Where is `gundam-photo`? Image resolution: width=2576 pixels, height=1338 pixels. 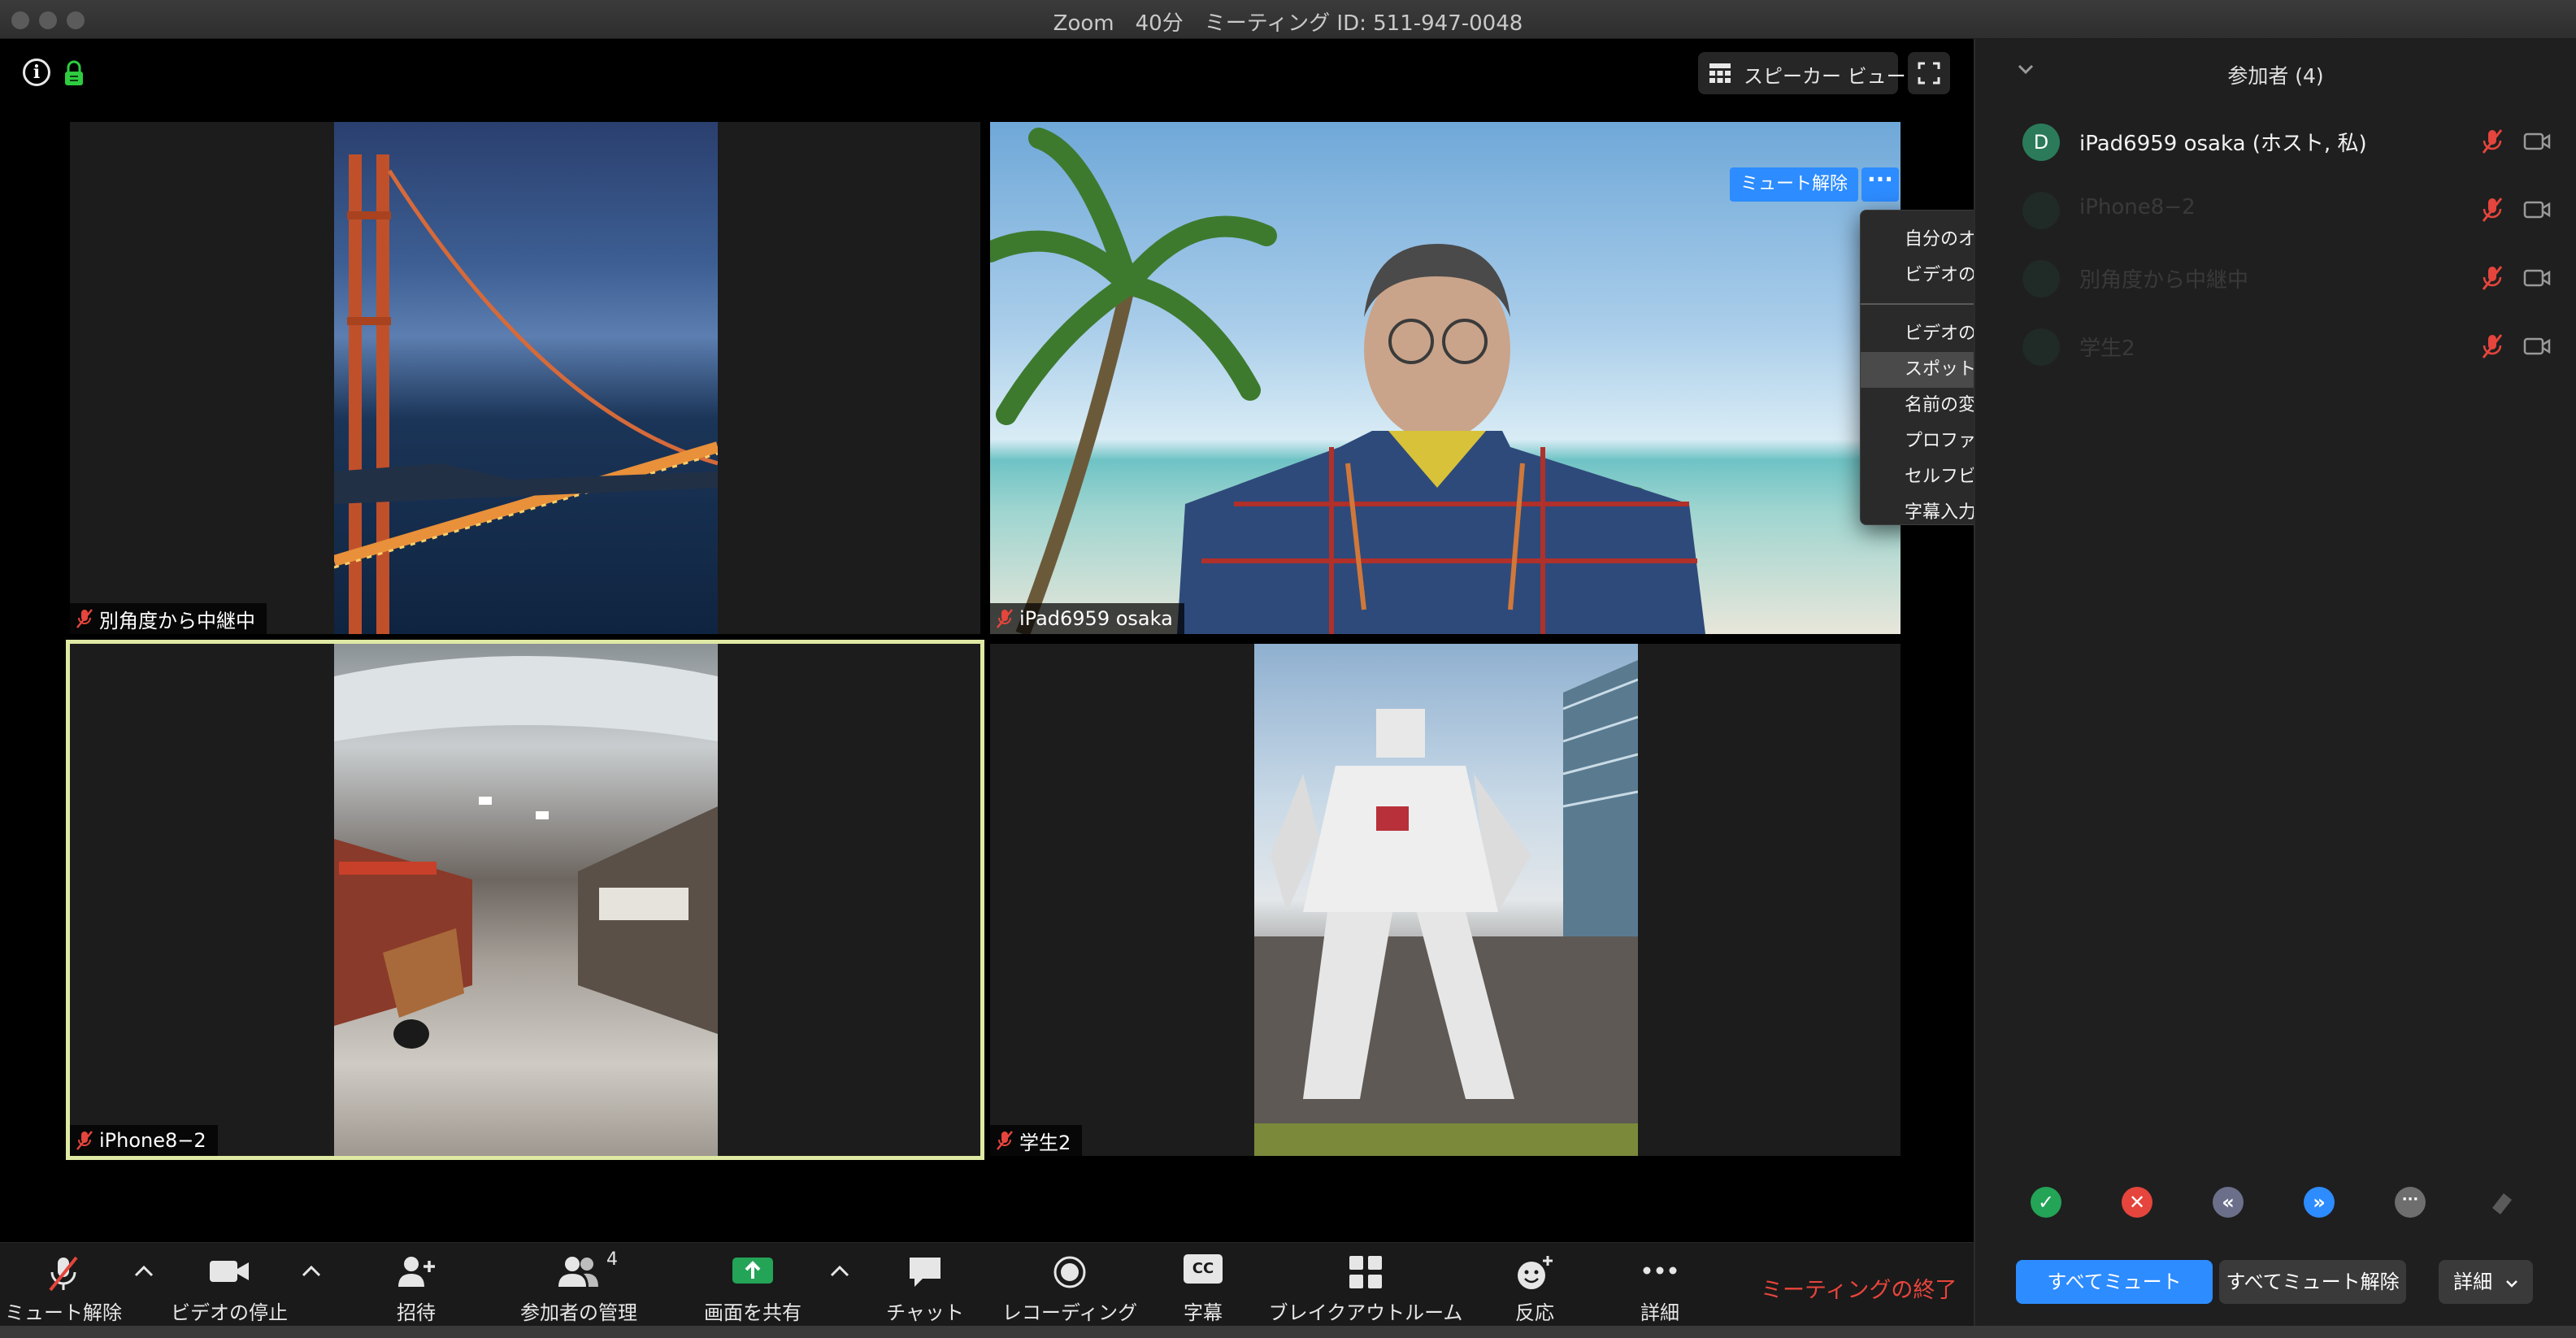
gundam-photo is located at coordinates (1446, 900).